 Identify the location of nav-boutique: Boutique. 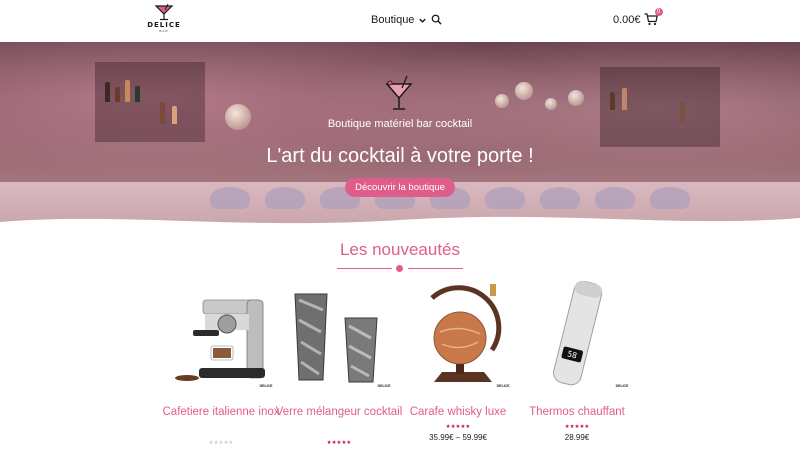
(399, 20).